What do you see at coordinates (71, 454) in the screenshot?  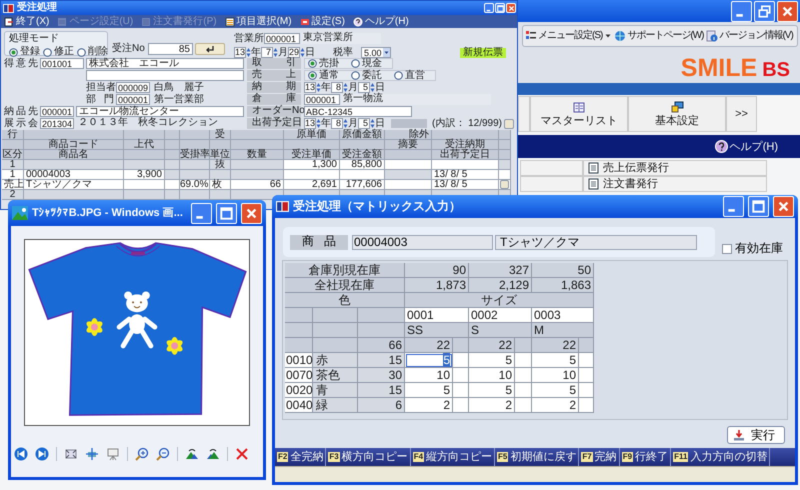 I see `fit-icon` at bounding box center [71, 454].